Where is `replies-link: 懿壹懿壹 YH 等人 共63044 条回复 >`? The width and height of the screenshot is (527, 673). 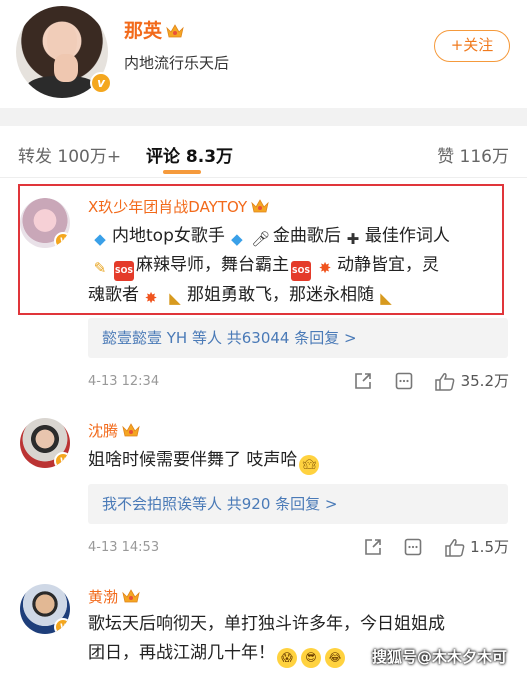 replies-link: 懿壹懿壹 YH 等人 共63044 条回复 > is located at coordinates (298, 338).